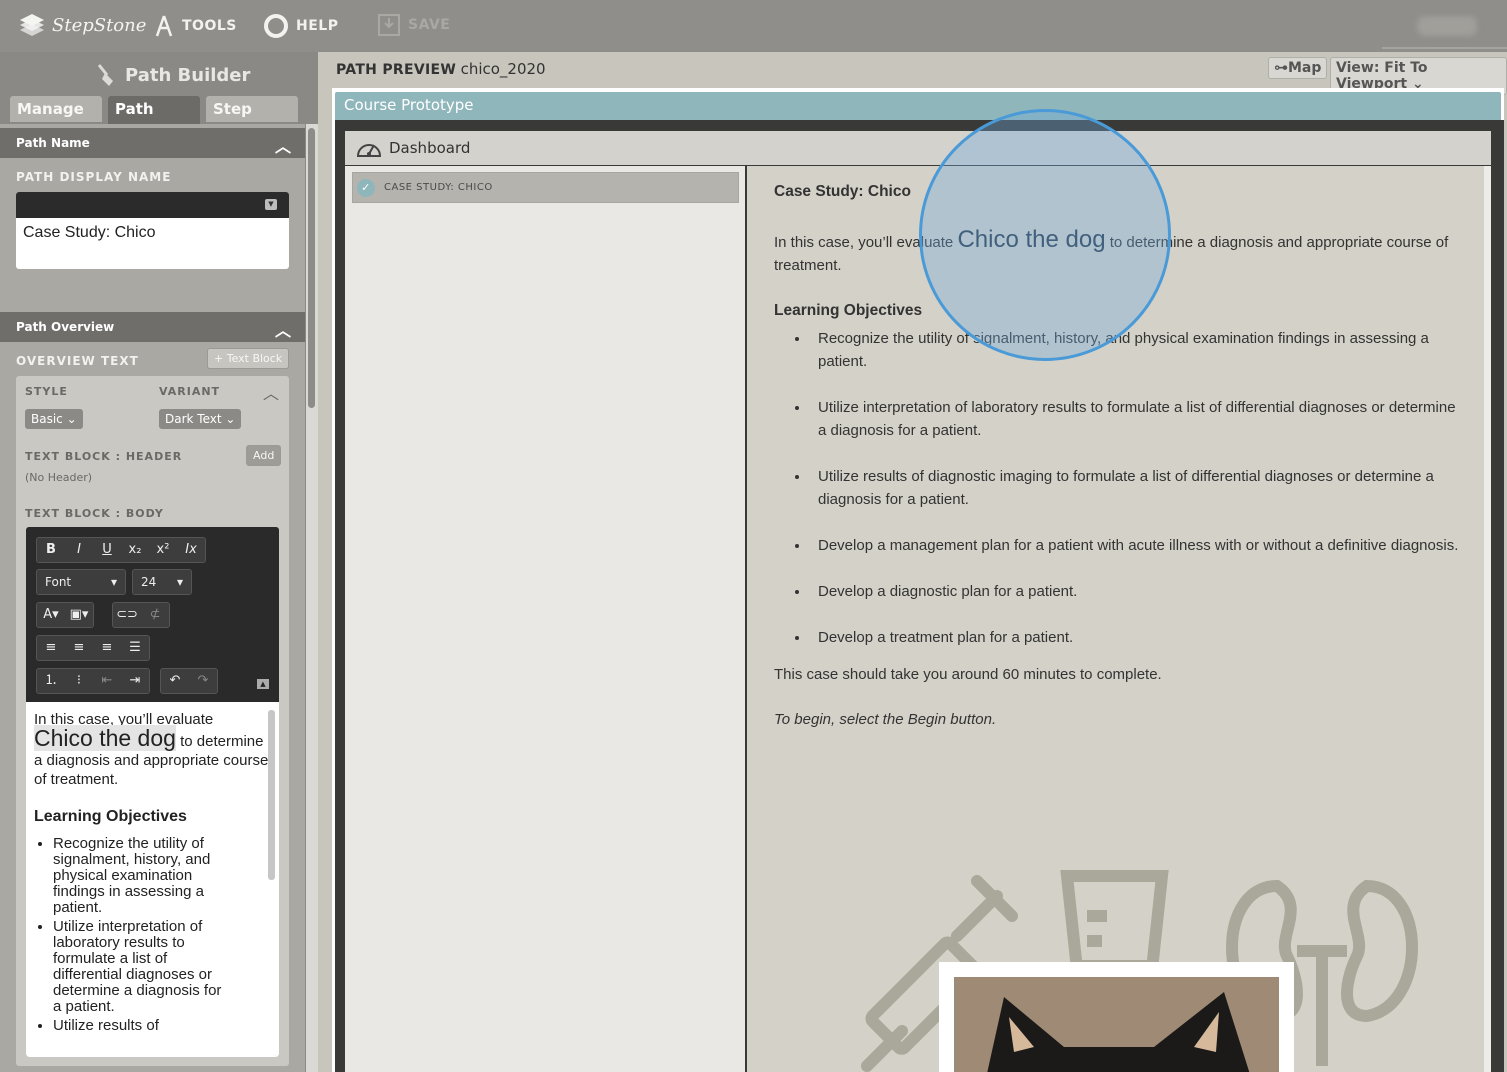  Describe the element at coordinates (104, 456) in the screenshot. I see `text-block-header-label: TEXT BLOCK : HEADER` at that location.